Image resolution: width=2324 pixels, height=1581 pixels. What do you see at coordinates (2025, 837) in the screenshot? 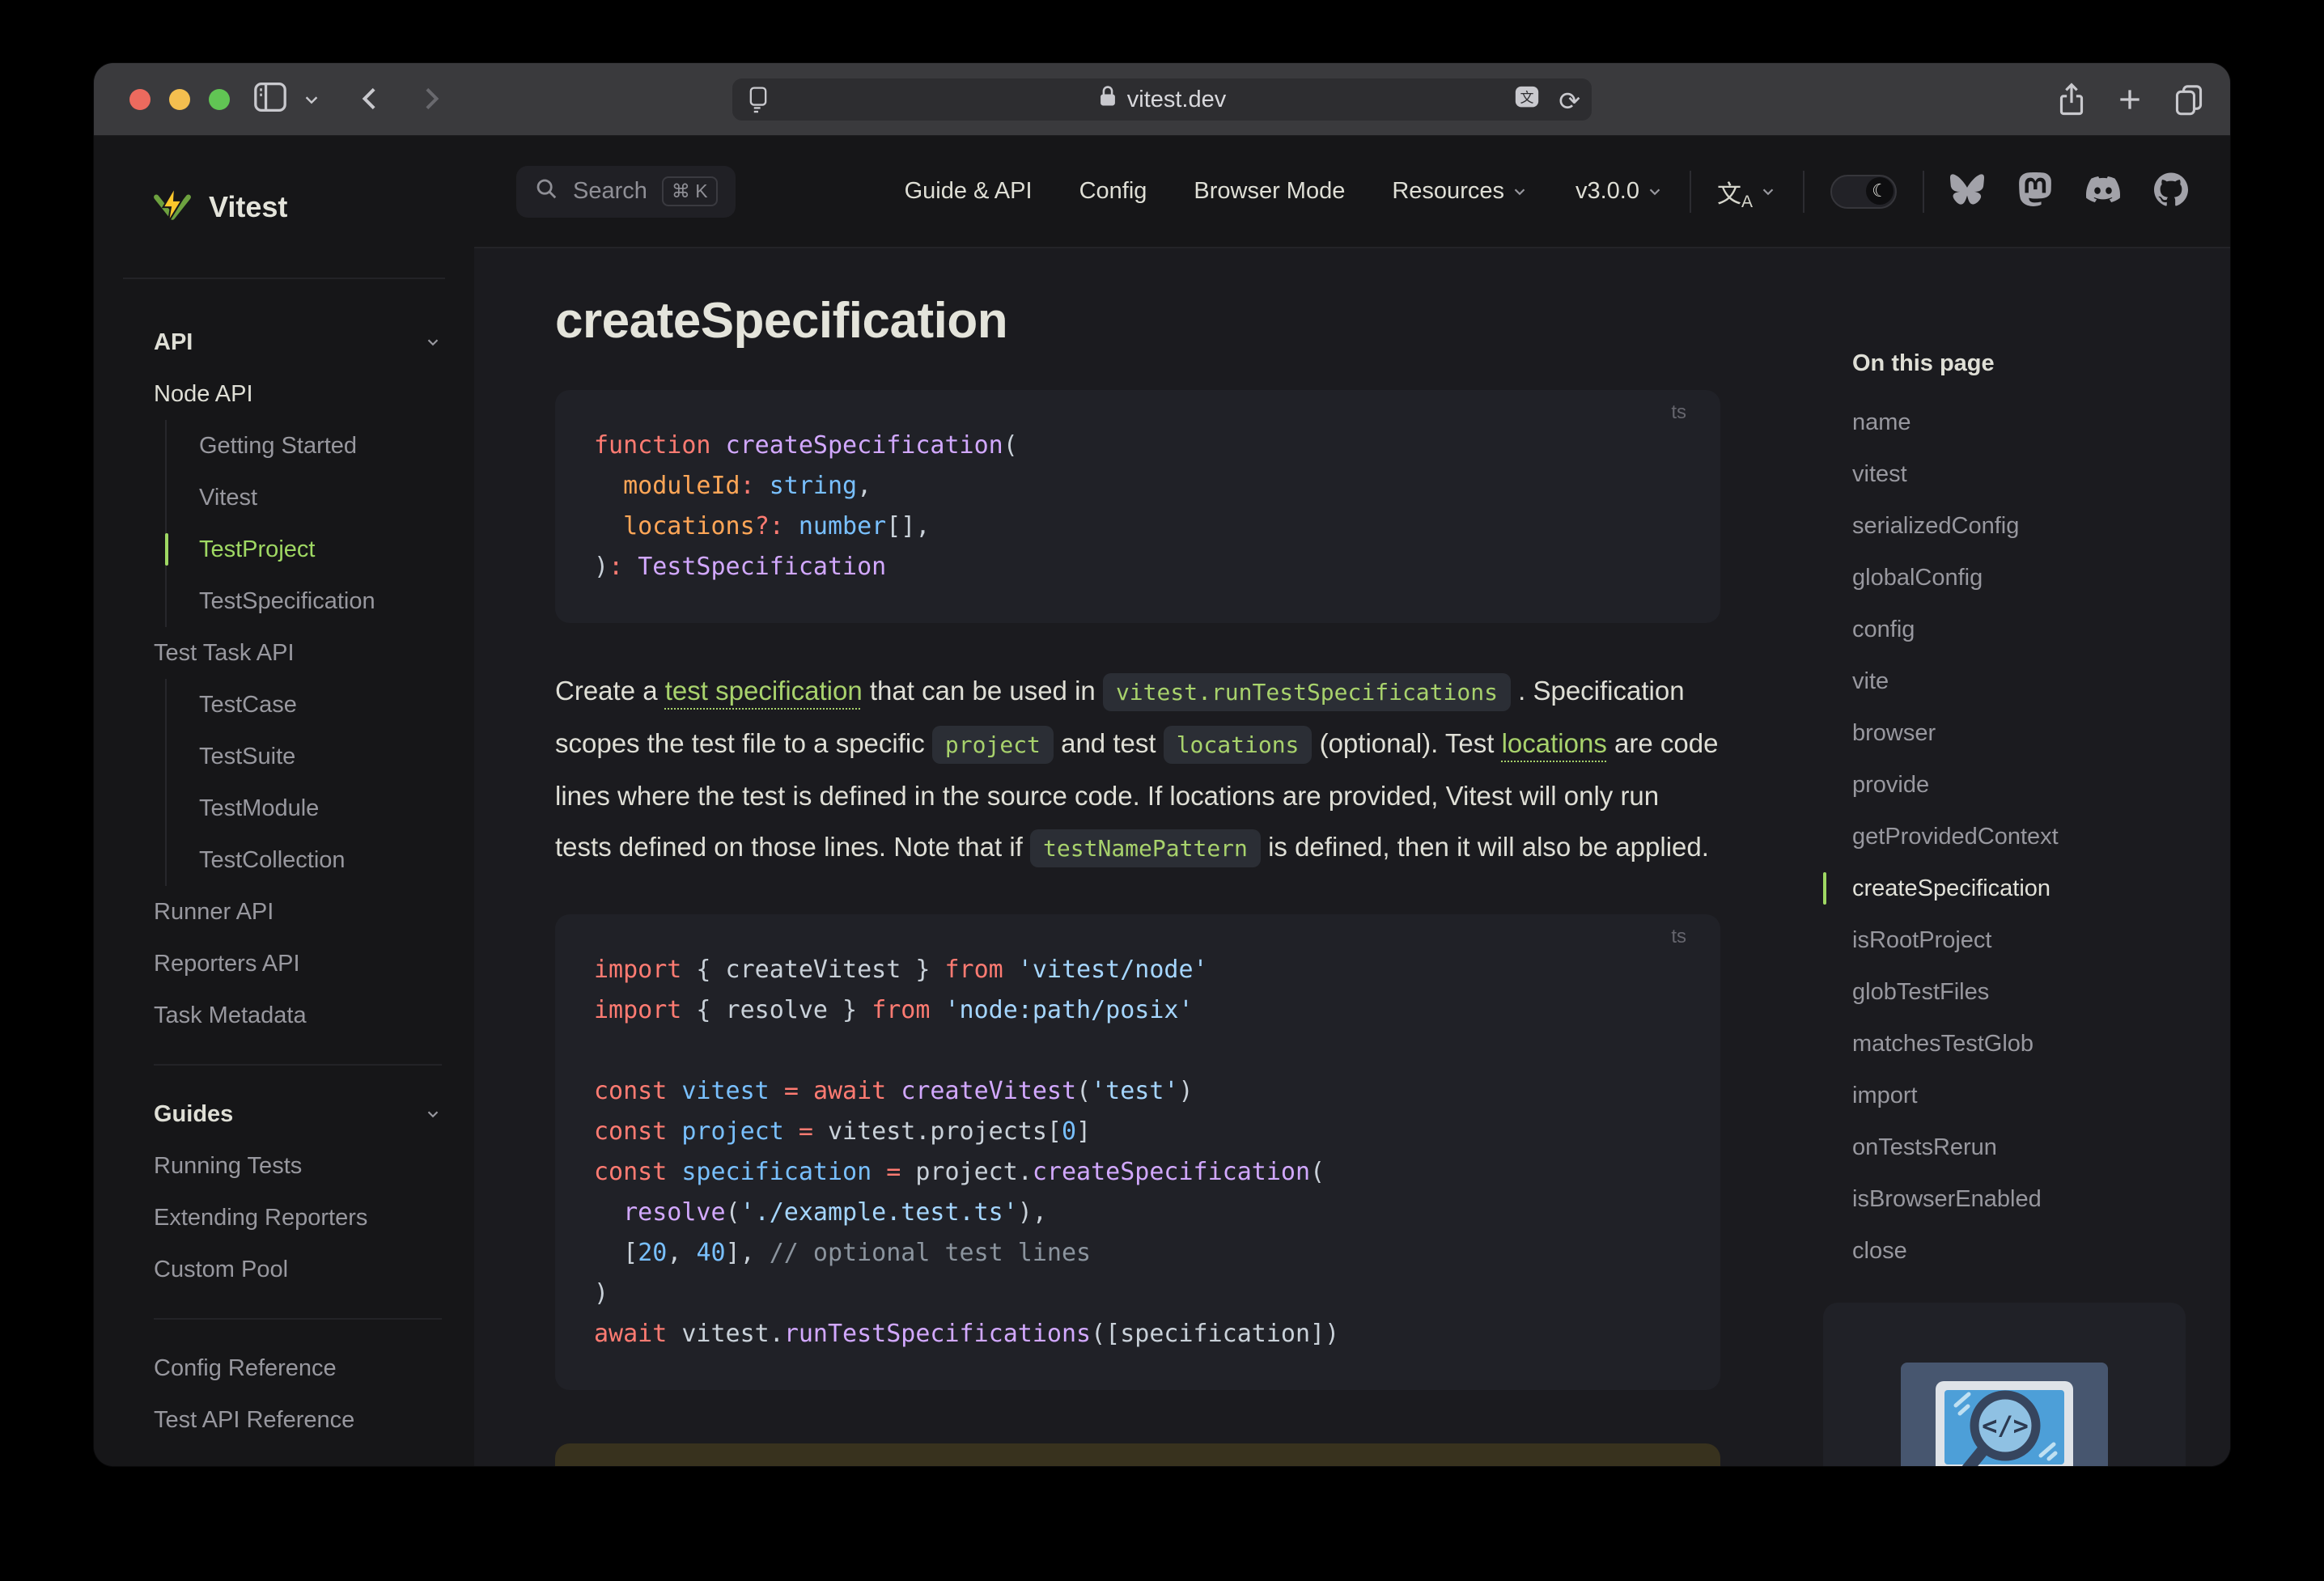
I see `toc-item-getprovidedcontext: getProvidedContext` at bounding box center [2025, 837].